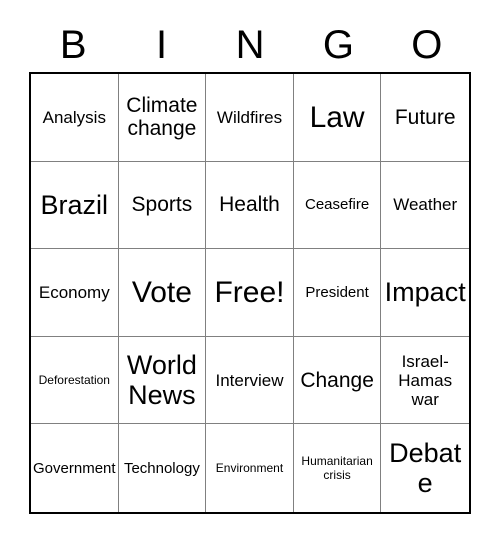  I want to click on bingo-cell: Ceasefire, so click(337, 205).